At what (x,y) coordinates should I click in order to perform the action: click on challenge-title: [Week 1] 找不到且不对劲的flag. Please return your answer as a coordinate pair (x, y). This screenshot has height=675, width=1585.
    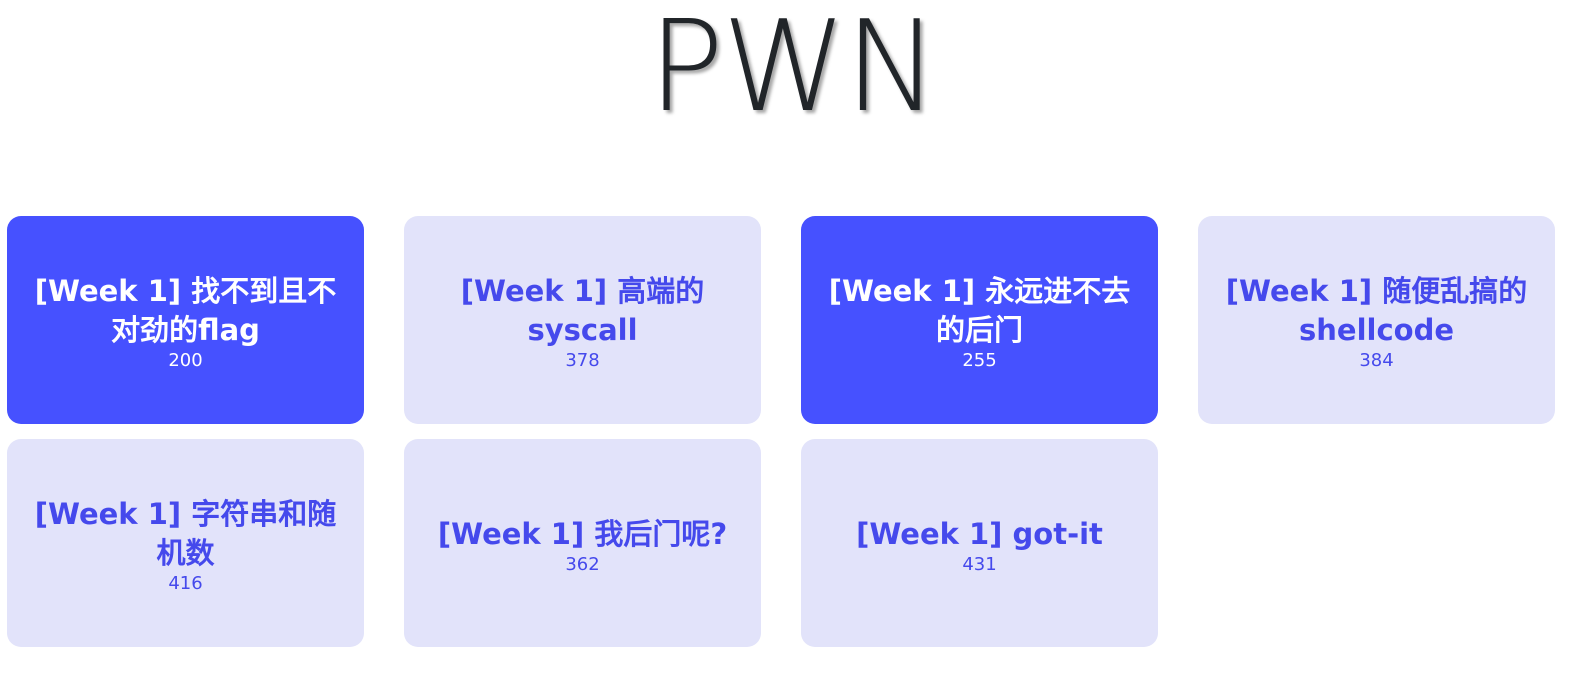
    Looking at the image, I should click on (185, 310).